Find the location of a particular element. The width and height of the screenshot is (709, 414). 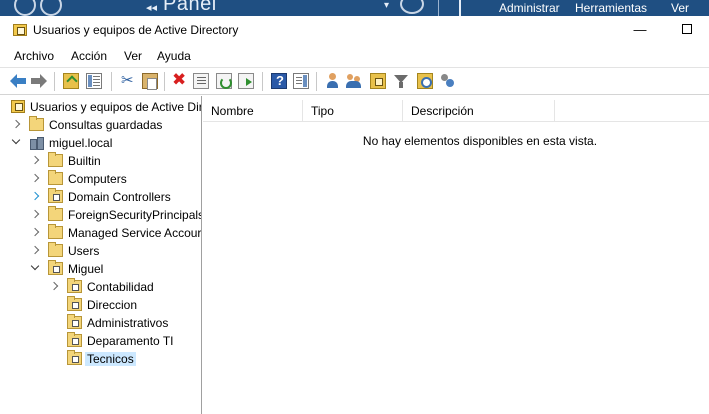

paste-icon is located at coordinates (150, 81).